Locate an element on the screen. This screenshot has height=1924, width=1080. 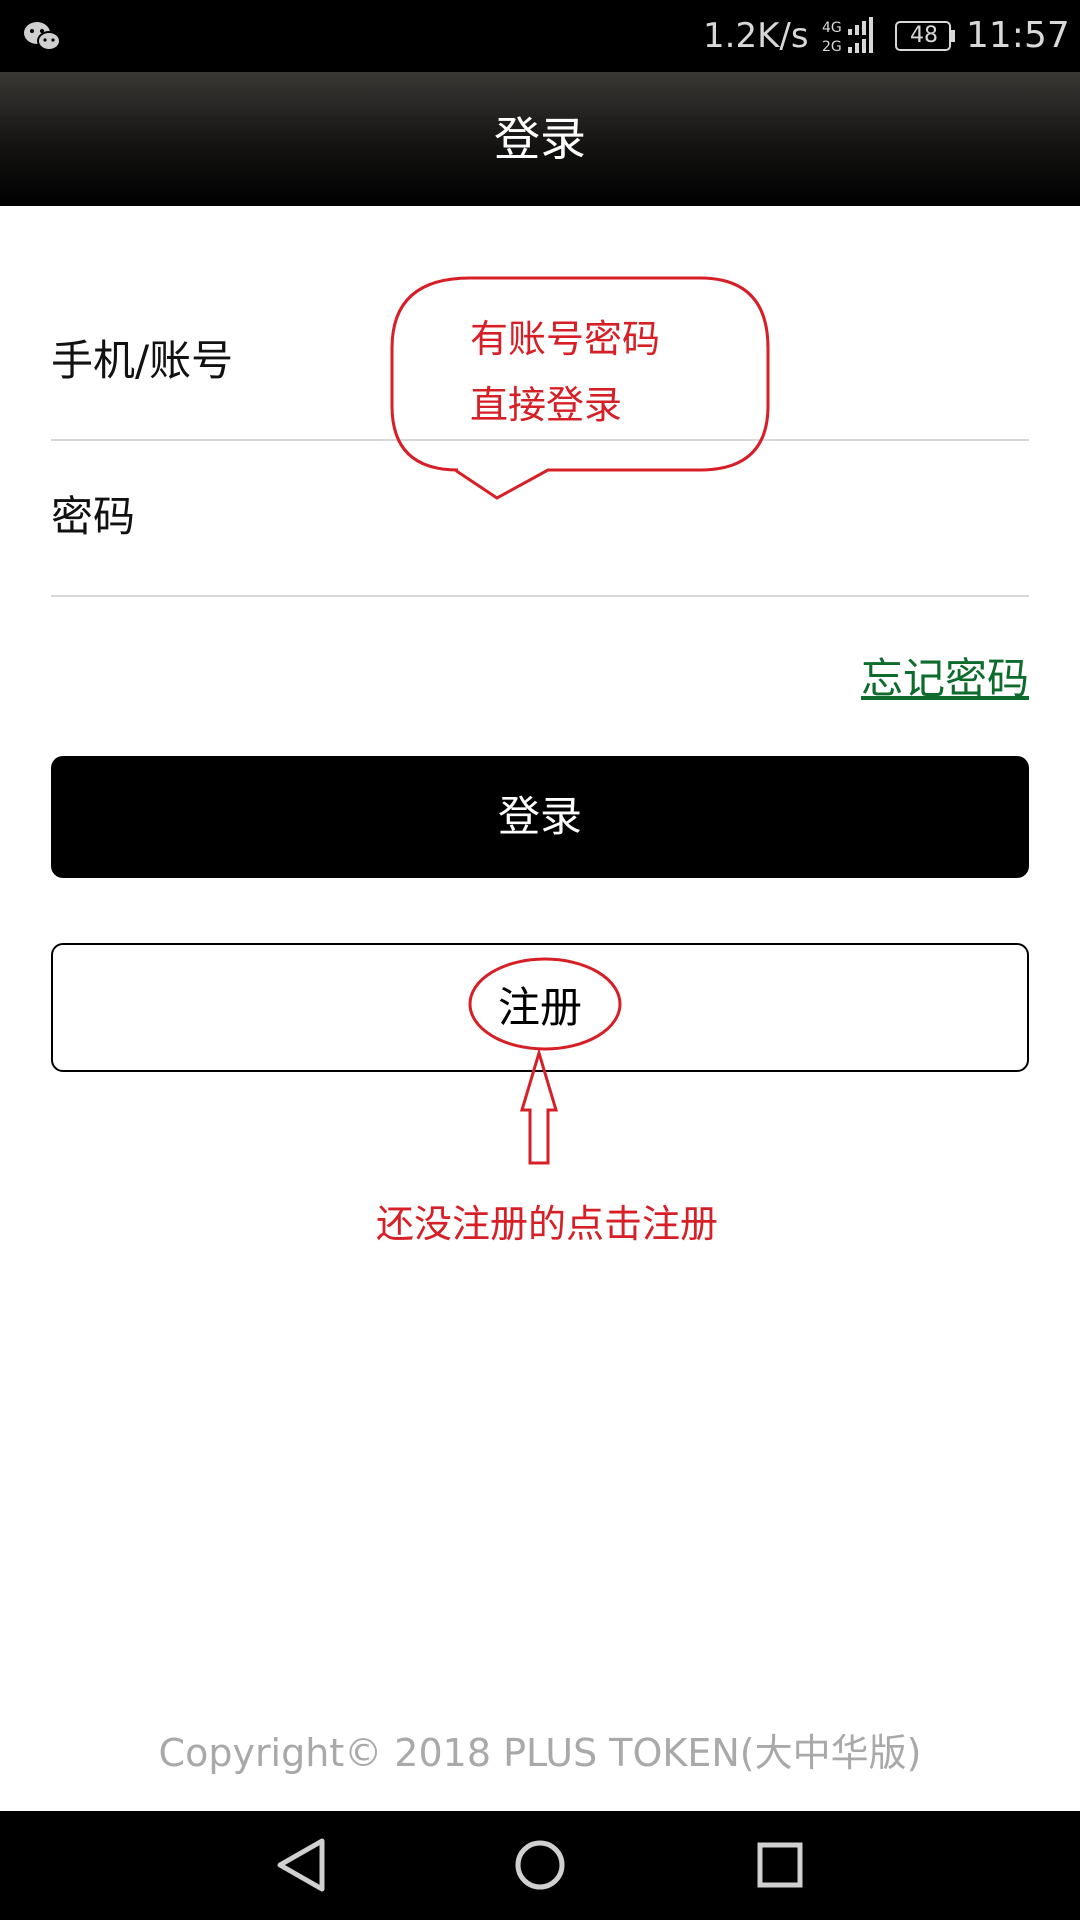
recents-icon is located at coordinates (780, 1865).